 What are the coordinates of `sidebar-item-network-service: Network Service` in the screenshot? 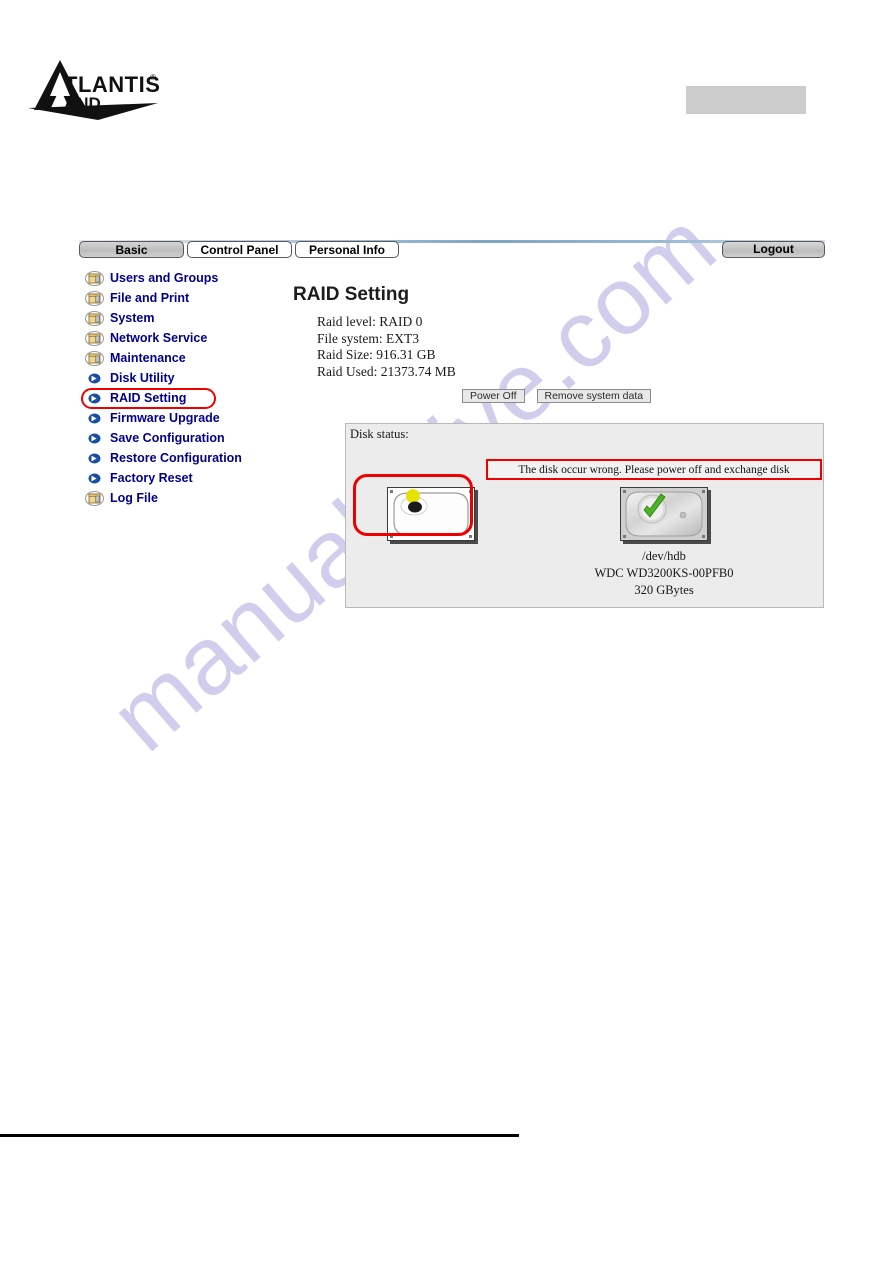 It's located at (187, 338).